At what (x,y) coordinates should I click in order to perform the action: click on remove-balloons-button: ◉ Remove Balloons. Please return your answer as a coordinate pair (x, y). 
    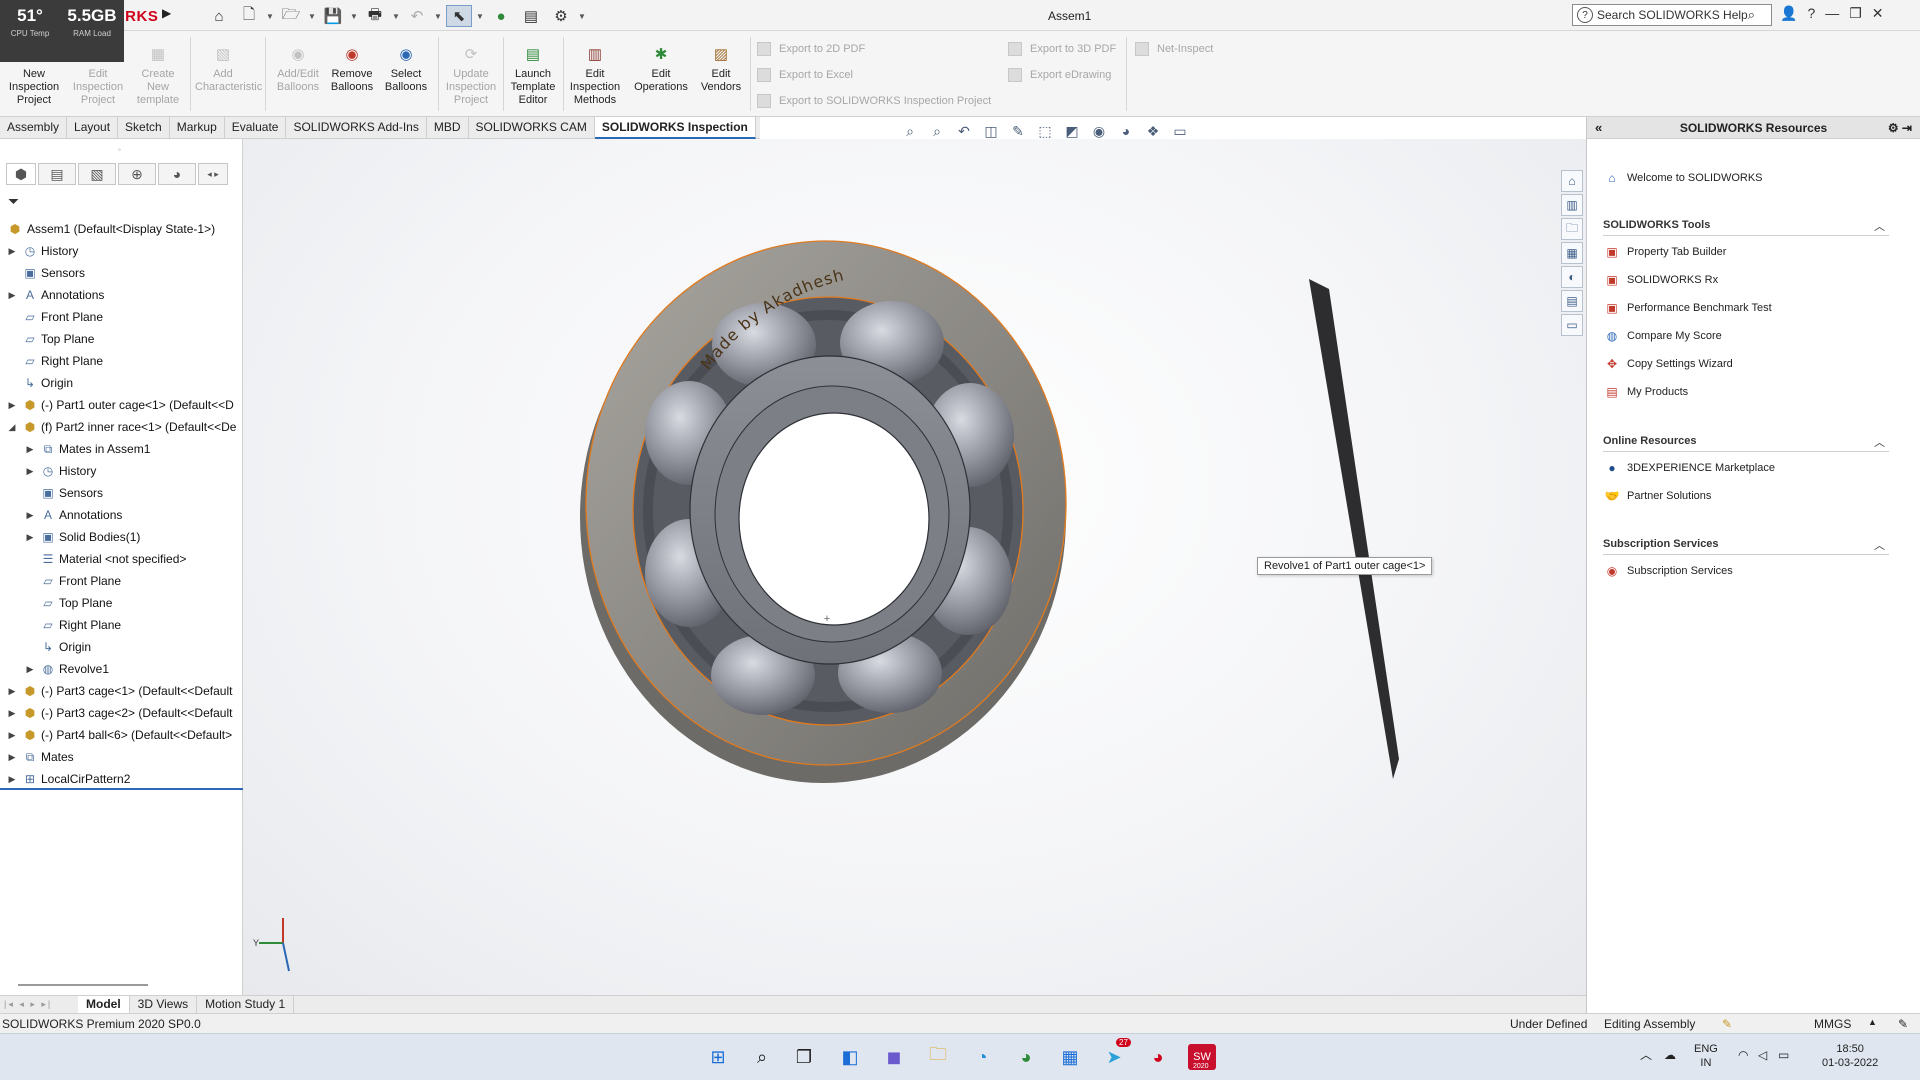
    Looking at the image, I should click on (352, 68).